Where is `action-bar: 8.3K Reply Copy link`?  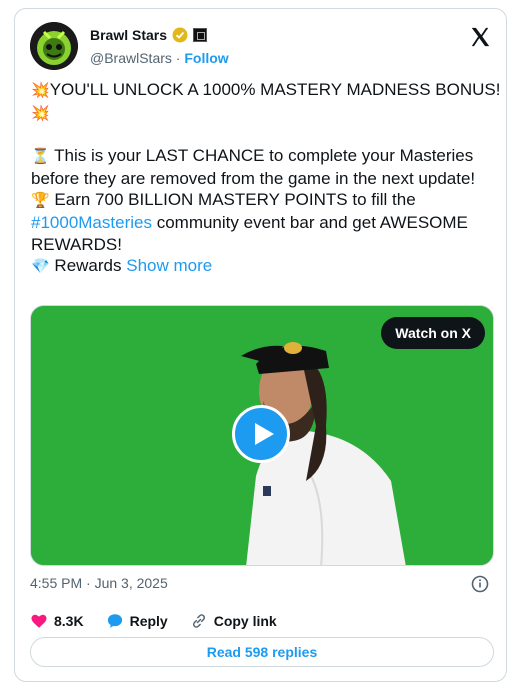
action-bar: 8.3K Reply Copy link is located at coordinates (164, 621).